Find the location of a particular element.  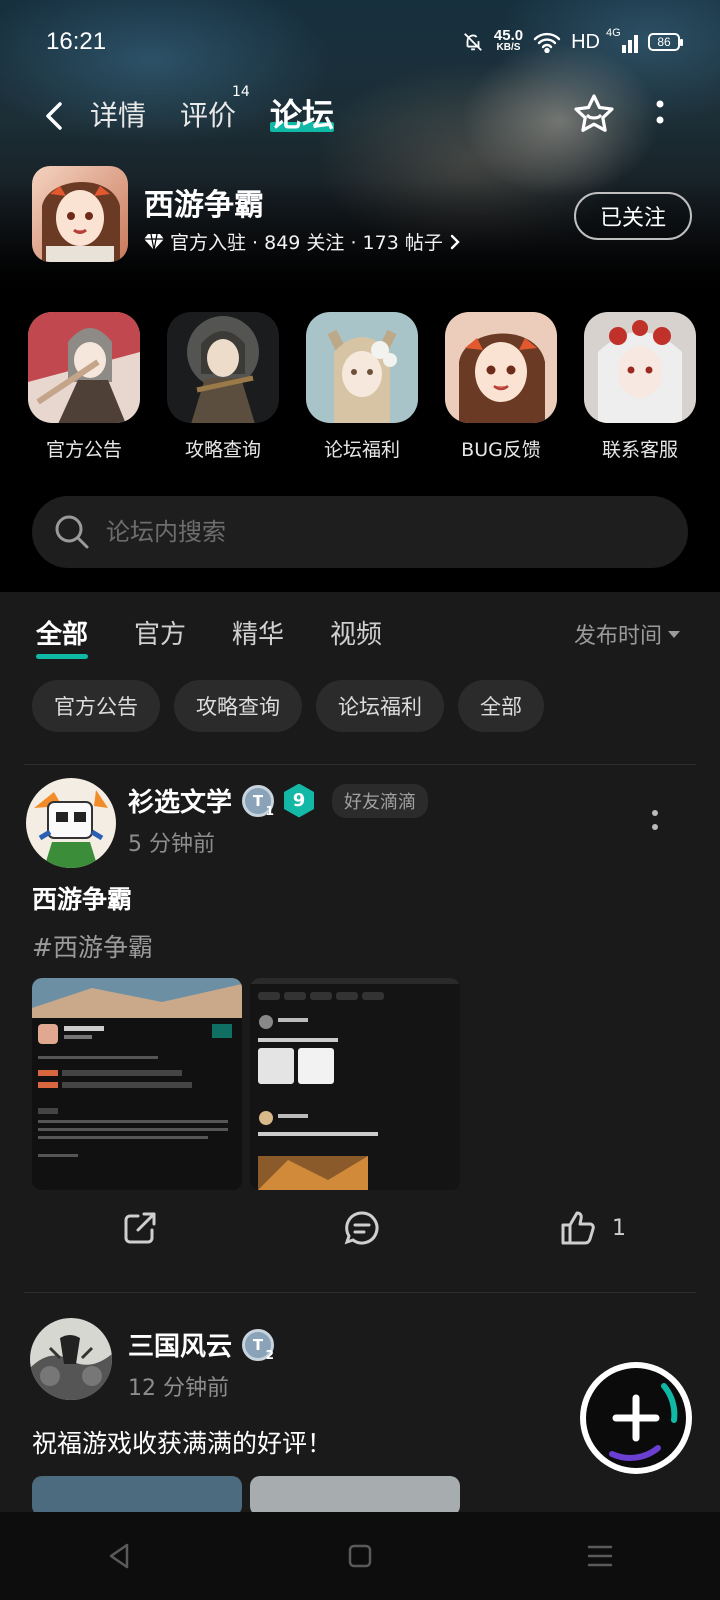

post-time: 12 分钟前 is located at coordinates (178, 1388).